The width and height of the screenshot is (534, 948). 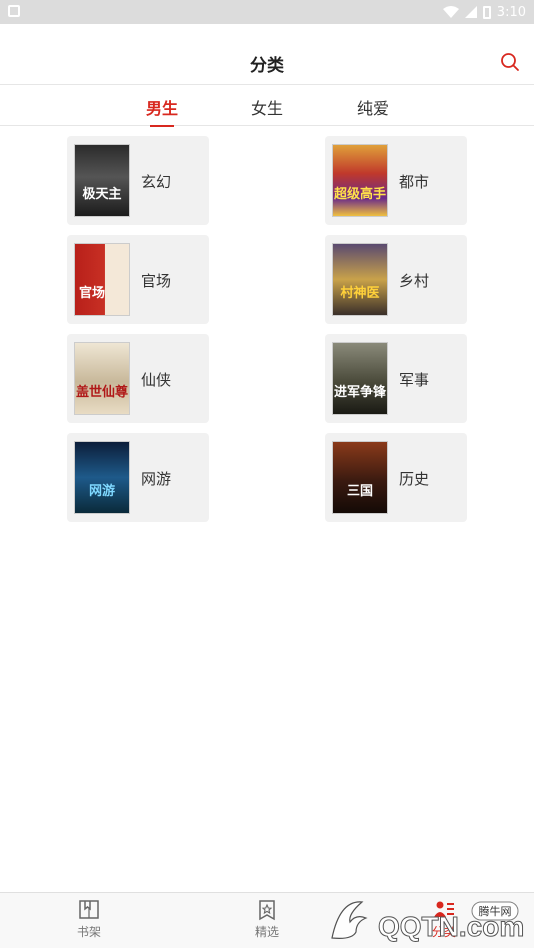 I want to click on signal-icon, so click(x=470, y=12).